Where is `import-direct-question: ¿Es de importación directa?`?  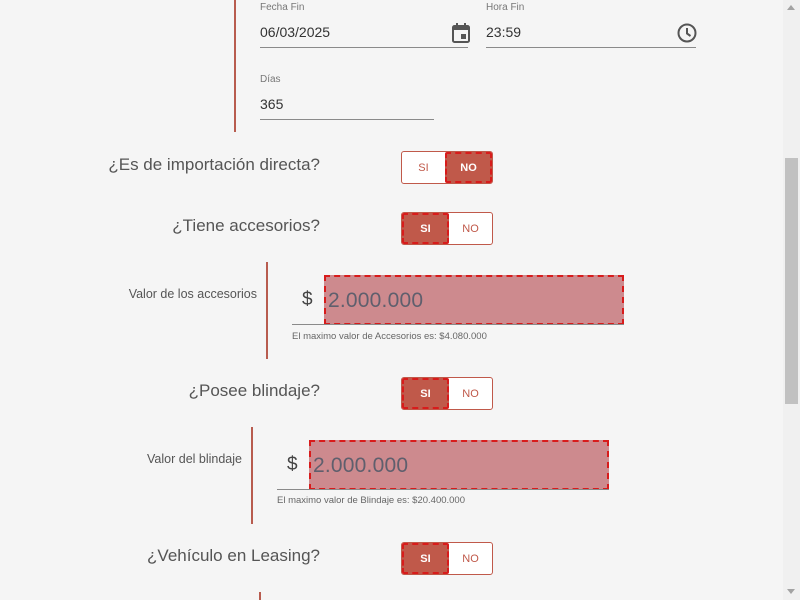
import-direct-question: ¿Es de importación directa? is located at coordinates (214, 164).